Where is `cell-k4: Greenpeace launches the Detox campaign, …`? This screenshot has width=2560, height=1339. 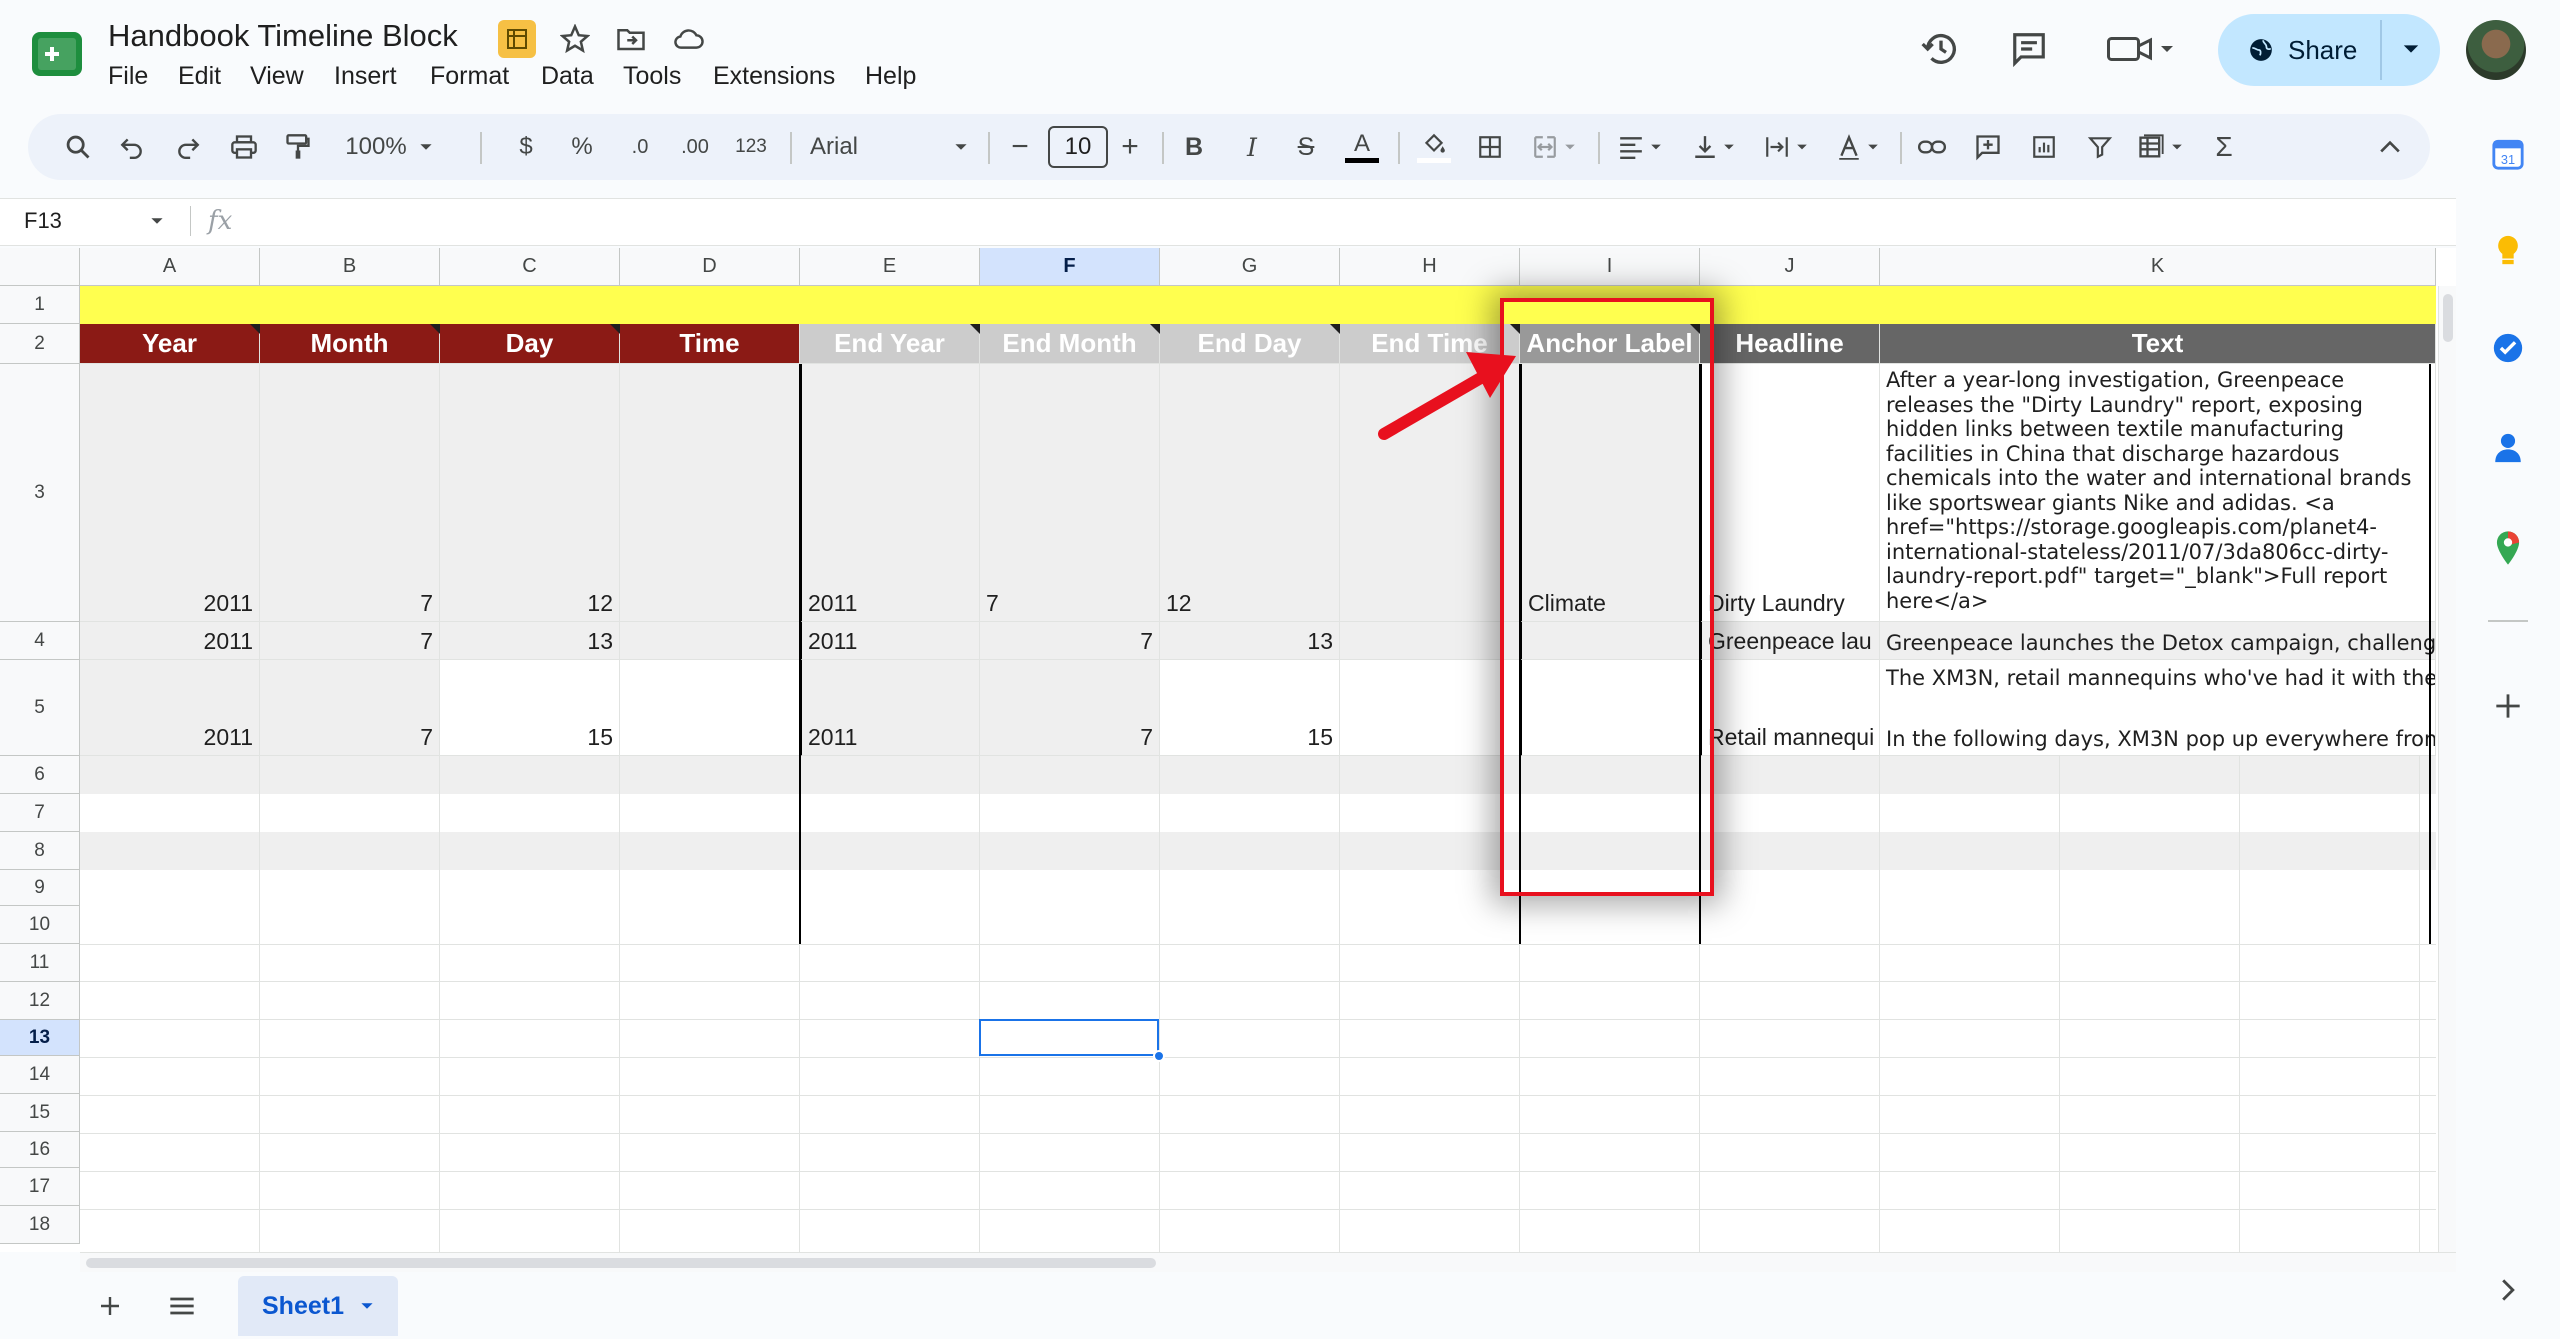 cell-k4: Greenpeace launches the Detox campaign, … is located at coordinates (2158, 641).